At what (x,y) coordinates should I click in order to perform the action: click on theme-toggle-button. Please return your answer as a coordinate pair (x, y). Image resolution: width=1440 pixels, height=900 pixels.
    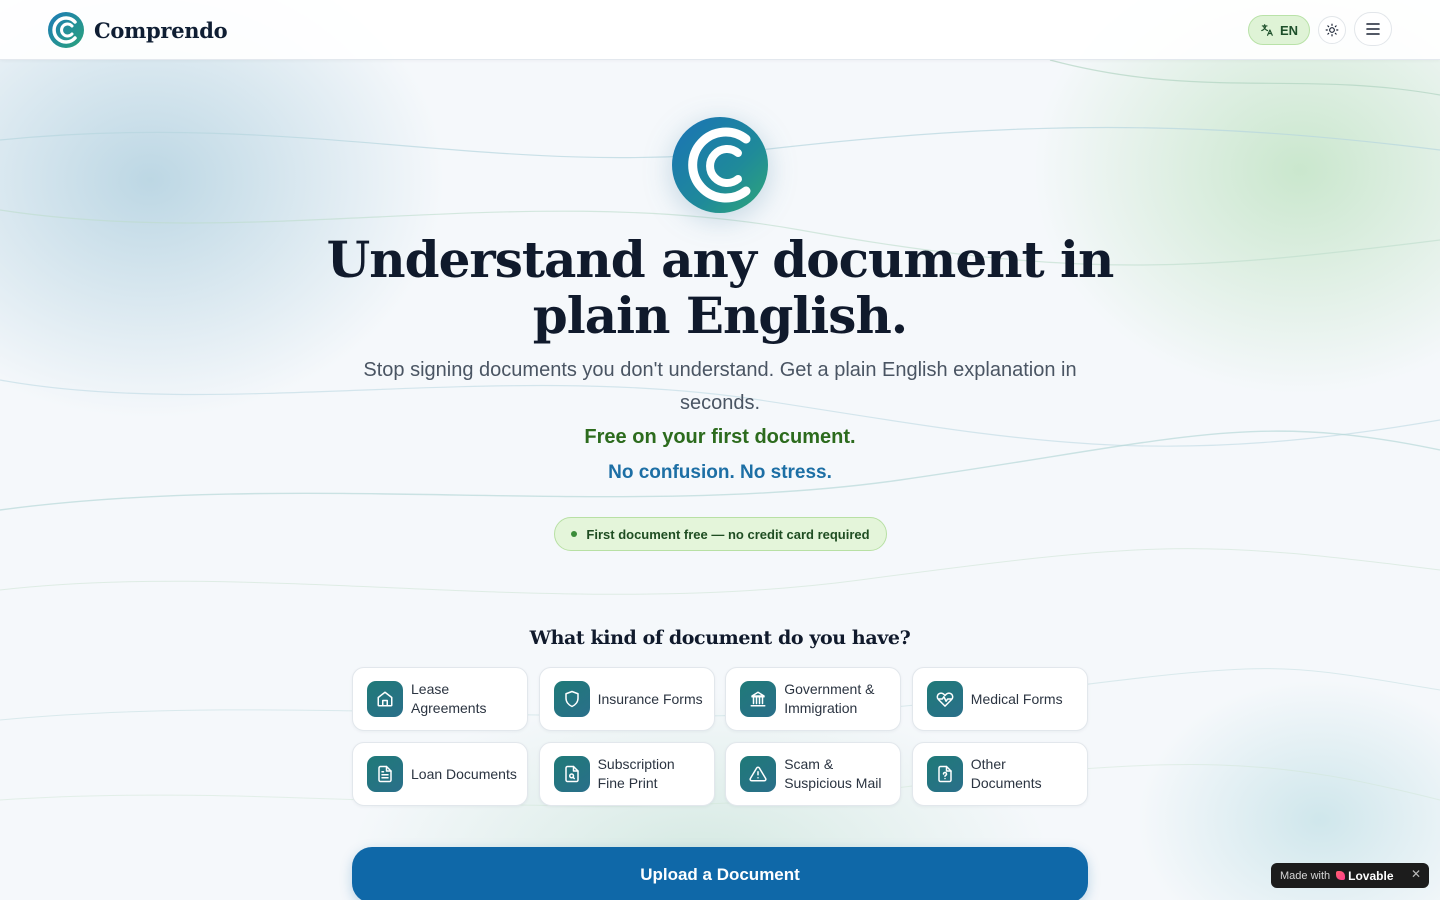
    Looking at the image, I should click on (1332, 30).